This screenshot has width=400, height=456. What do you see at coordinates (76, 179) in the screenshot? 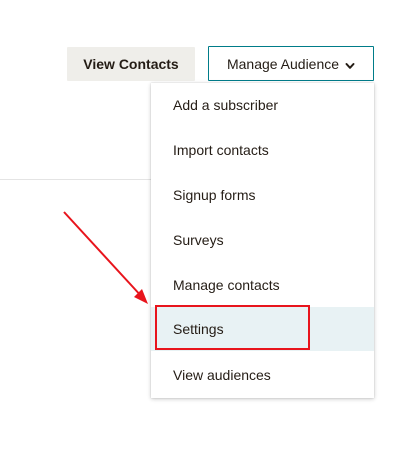
I see `divider` at bounding box center [76, 179].